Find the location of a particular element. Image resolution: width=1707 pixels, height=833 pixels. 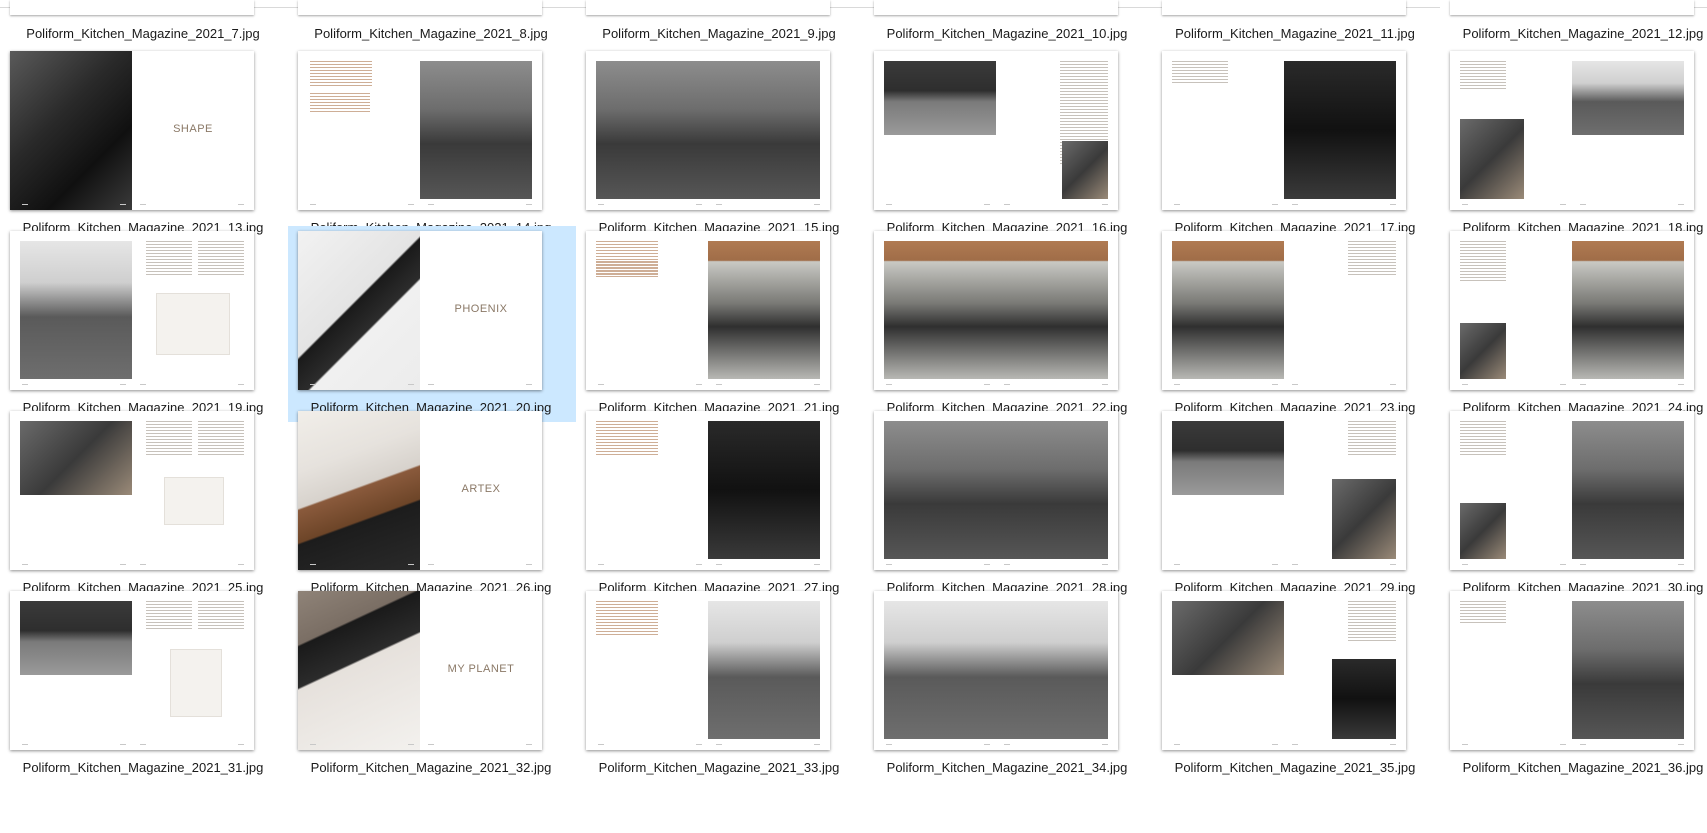

file-name-label: Poliform_Kitchen_Magazine_2021_33.jpg is located at coordinates (719, 768).